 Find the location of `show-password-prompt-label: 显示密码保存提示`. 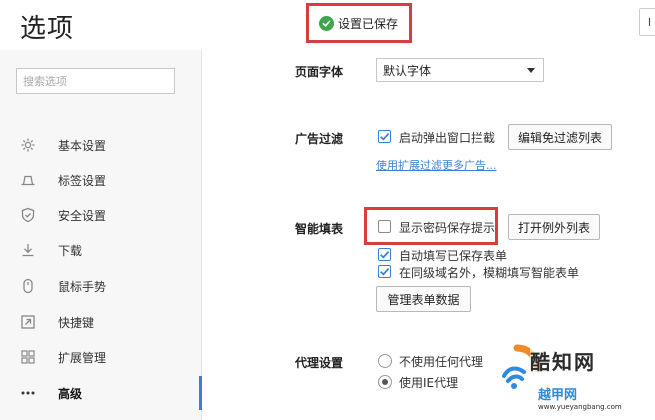

show-password-prompt-label: 显示密码保存提示 is located at coordinates (447, 228).